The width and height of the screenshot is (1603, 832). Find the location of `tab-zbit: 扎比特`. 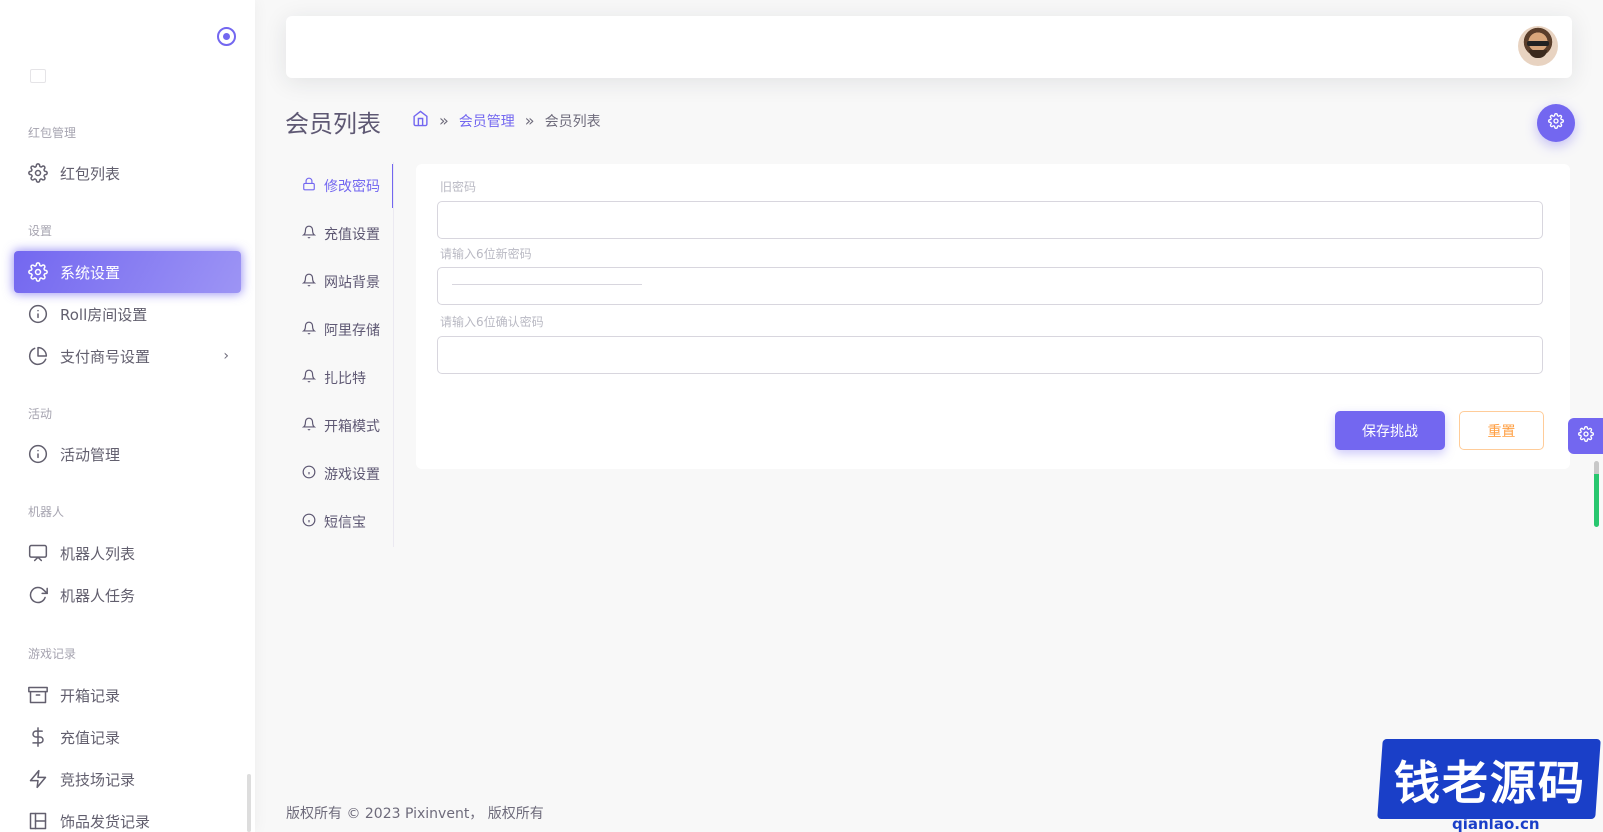

tab-zbit: 扎比特 is located at coordinates (342, 378).